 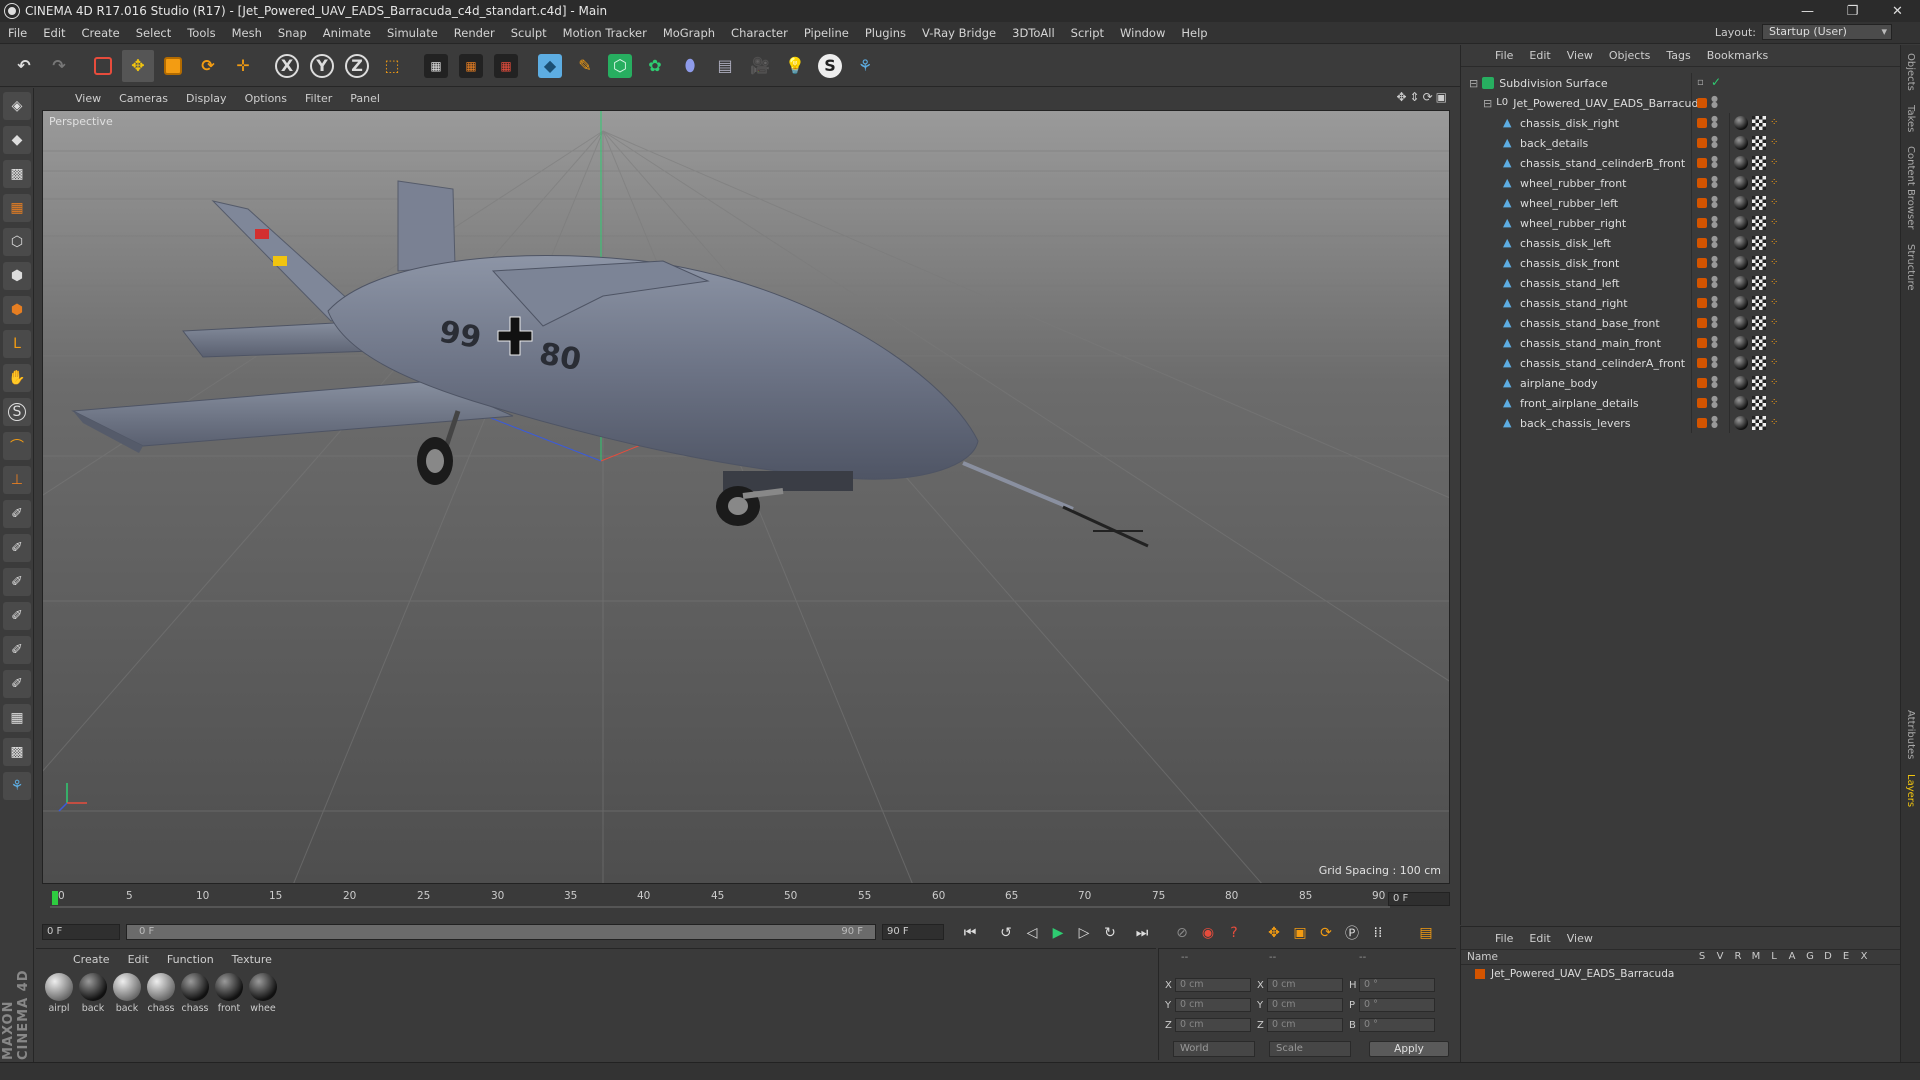 What do you see at coordinates (471, 66) in the screenshot?
I see `render-picture-viewer-button: ▦` at bounding box center [471, 66].